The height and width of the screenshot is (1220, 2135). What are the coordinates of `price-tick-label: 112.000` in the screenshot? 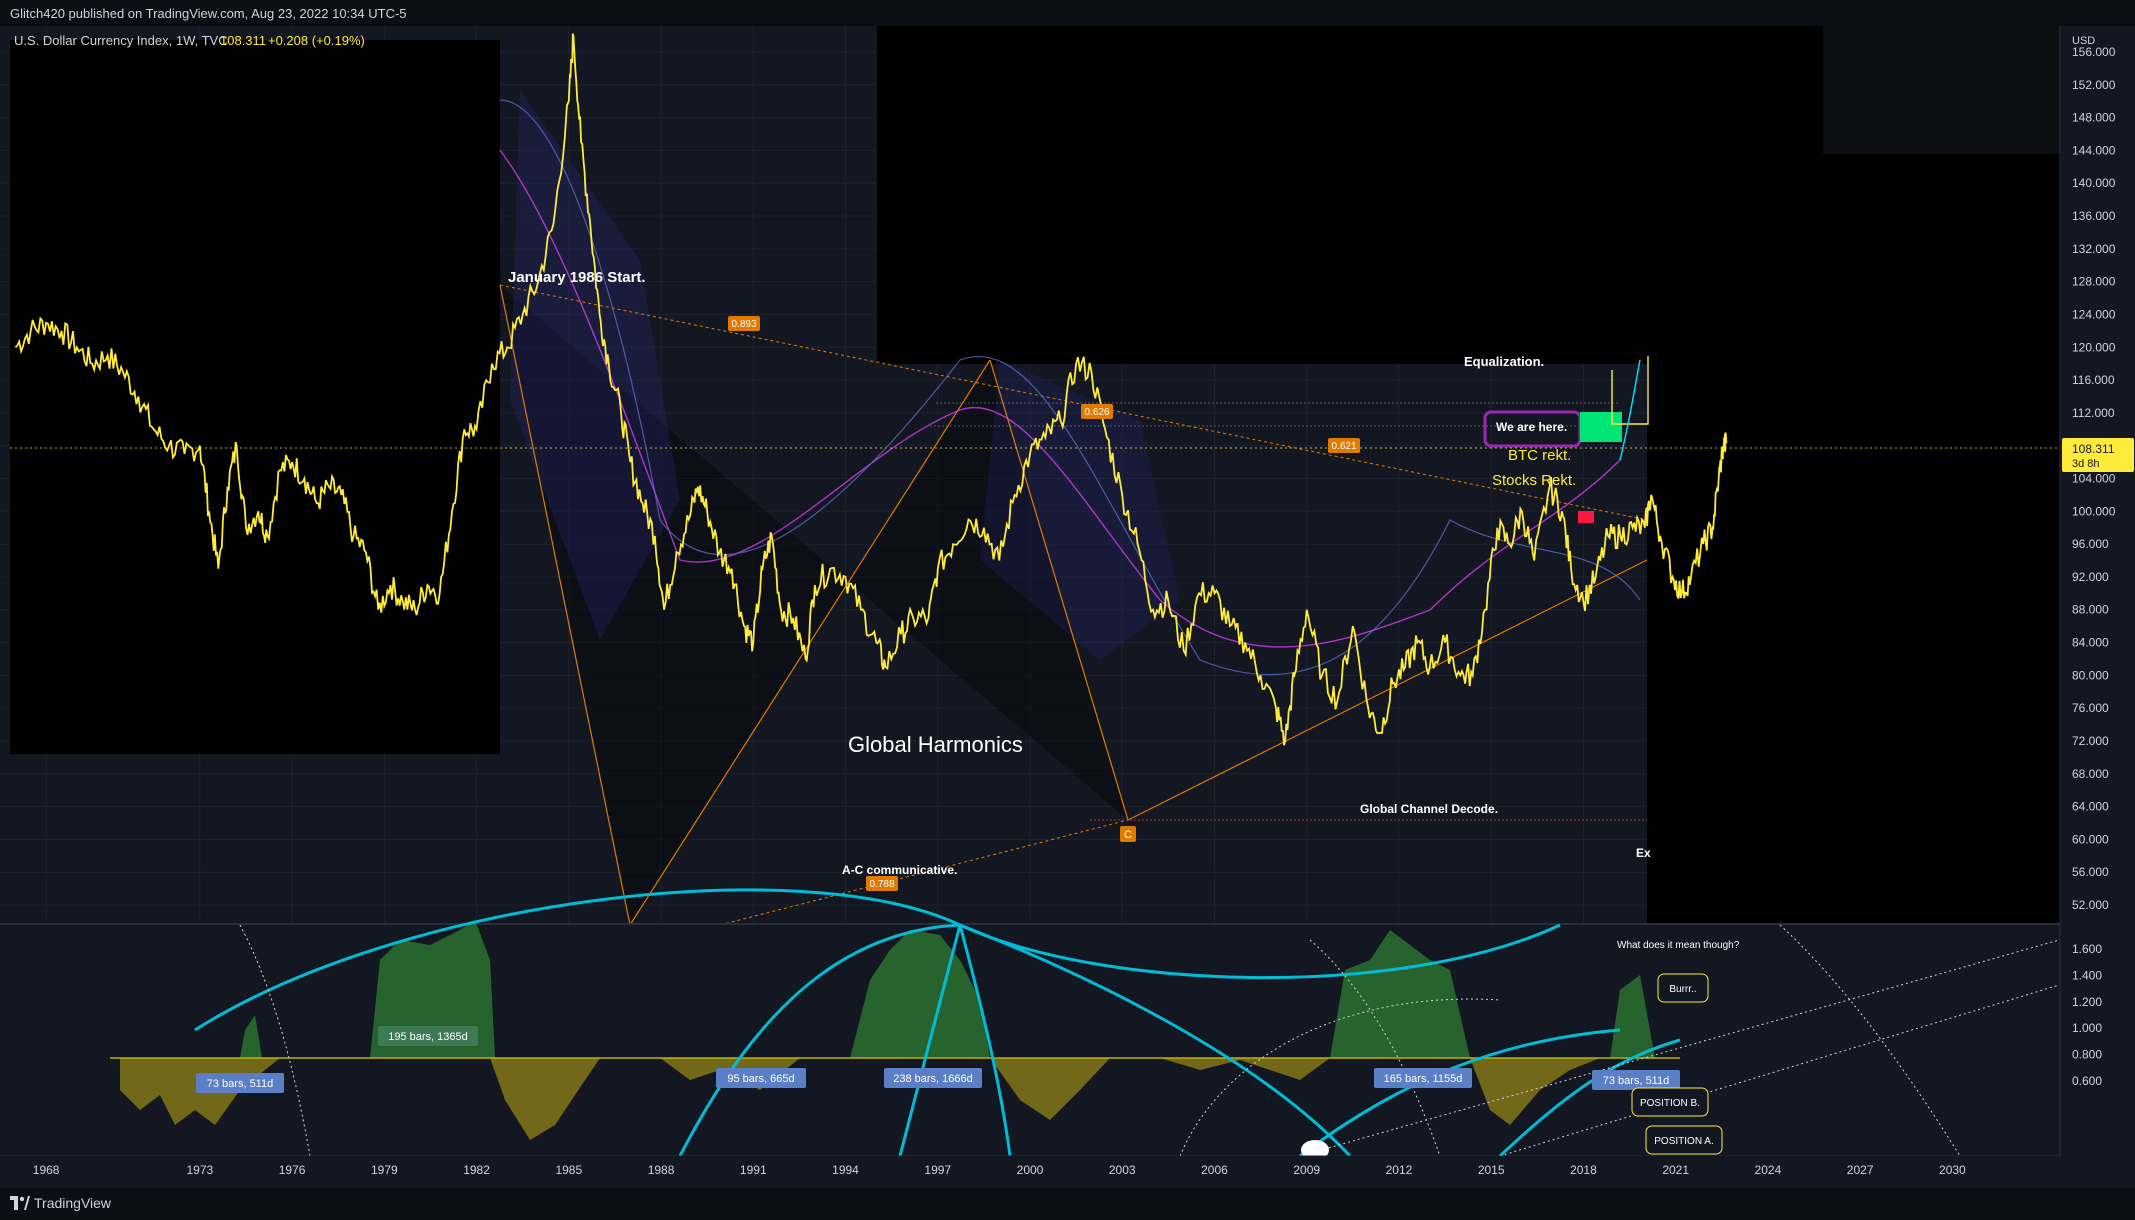 It's located at (2093, 413).